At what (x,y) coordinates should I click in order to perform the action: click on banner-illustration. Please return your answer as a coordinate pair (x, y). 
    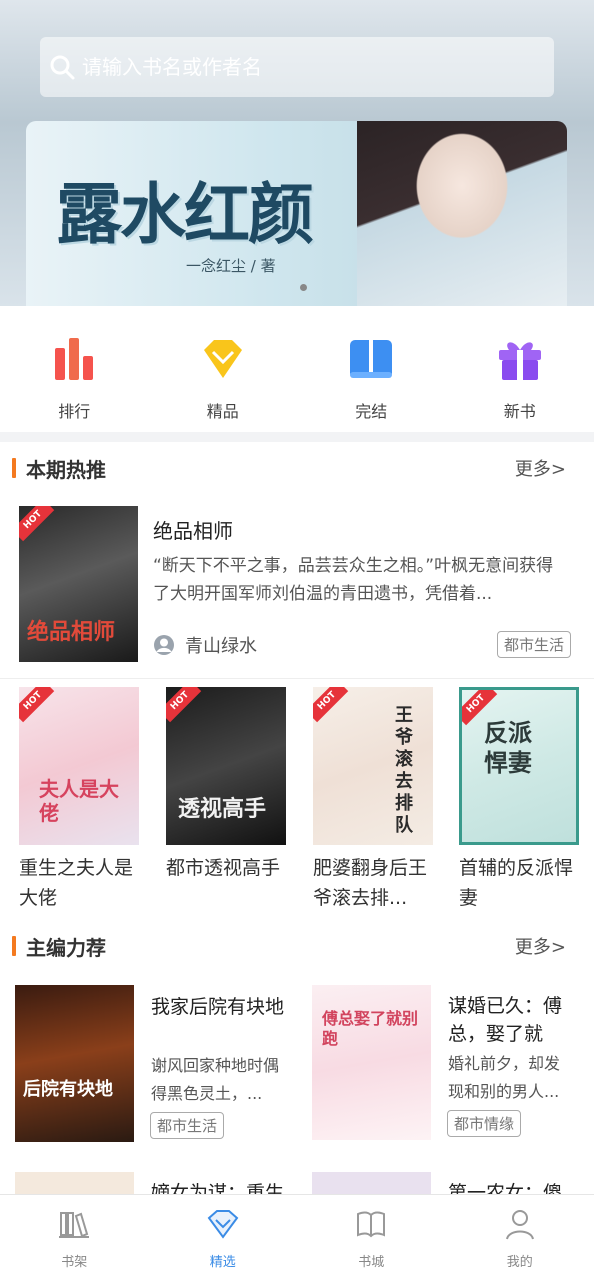
    Looking at the image, I should click on (462, 213).